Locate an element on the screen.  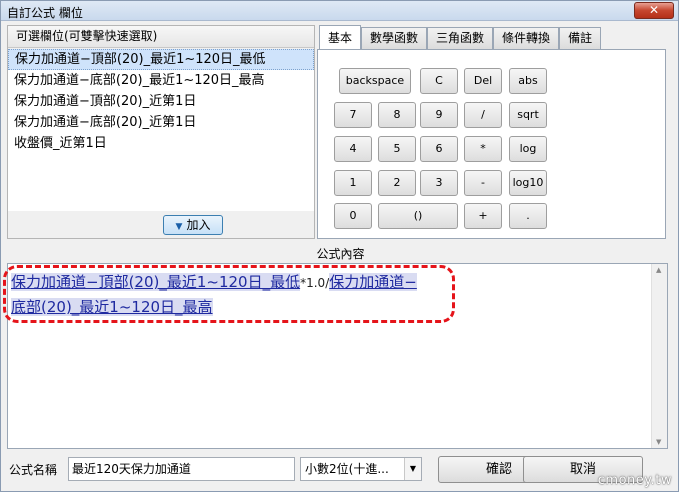
digit-4-button: 4 is located at coordinates (353, 149).